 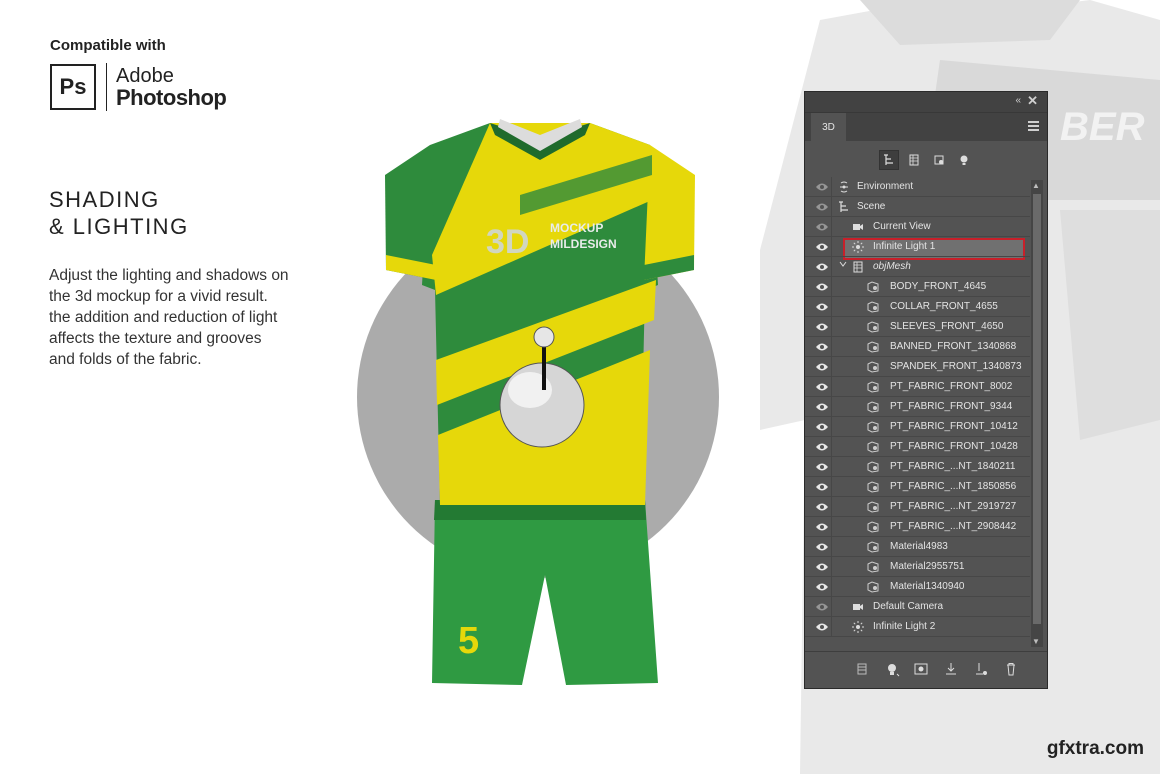 I want to click on layer-row: Current View, so click(x=917, y=227).